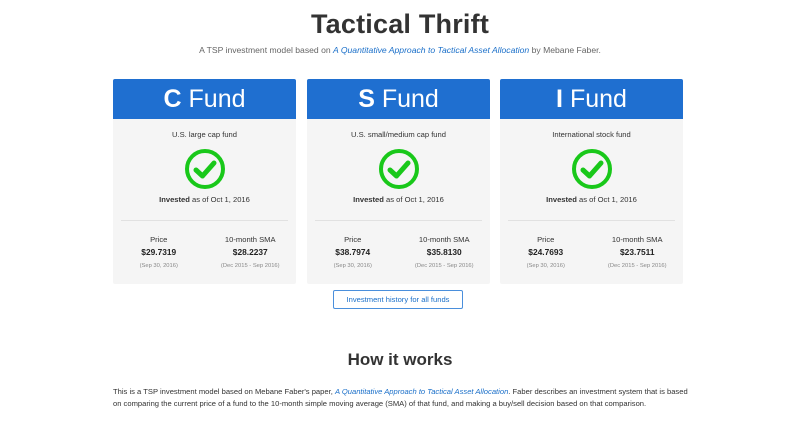 This screenshot has height=426, width=800. What do you see at coordinates (204, 134) in the screenshot?
I see `fund-description: U.S. large cap fund` at bounding box center [204, 134].